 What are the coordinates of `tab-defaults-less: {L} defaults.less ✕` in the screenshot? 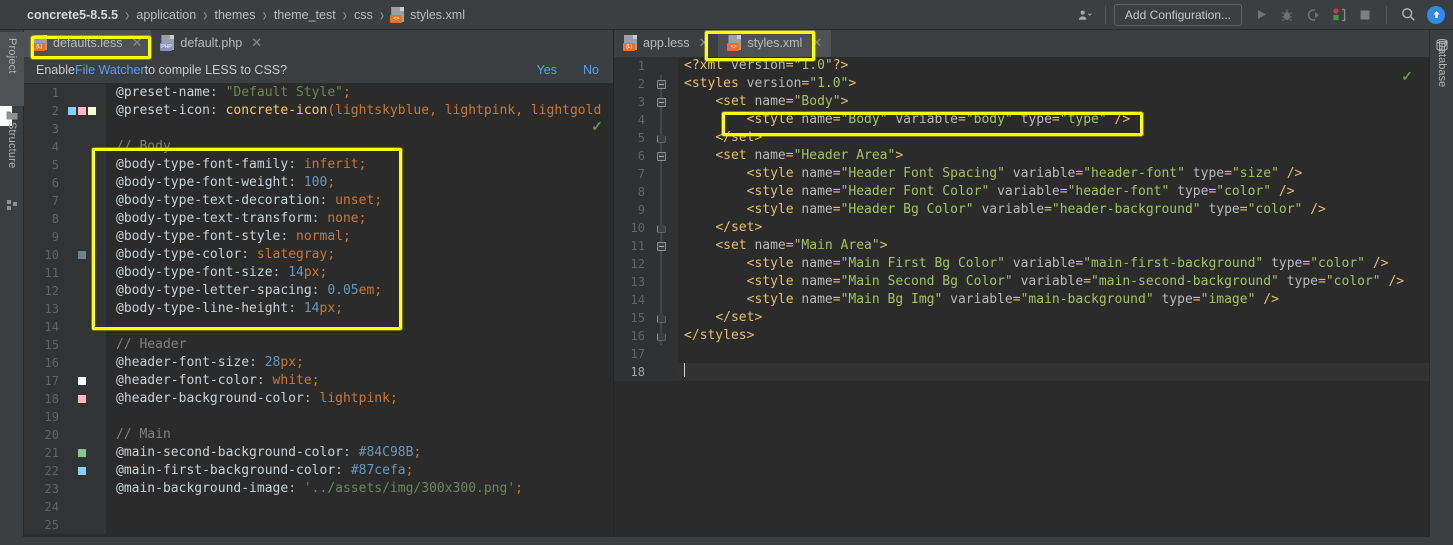 It's located at (88, 43).